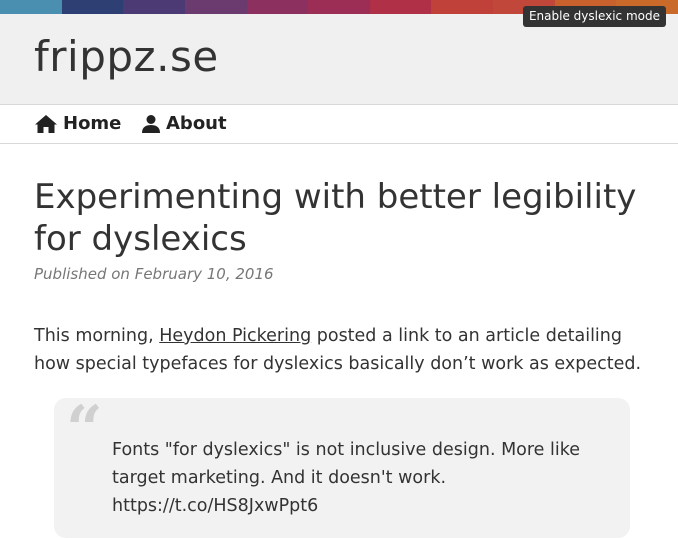 The width and height of the screenshot is (678, 538). What do you see at coordinates (196, 123) in the screenshot?
I see `nav-item-label: About` at bounding box center [196, 123].